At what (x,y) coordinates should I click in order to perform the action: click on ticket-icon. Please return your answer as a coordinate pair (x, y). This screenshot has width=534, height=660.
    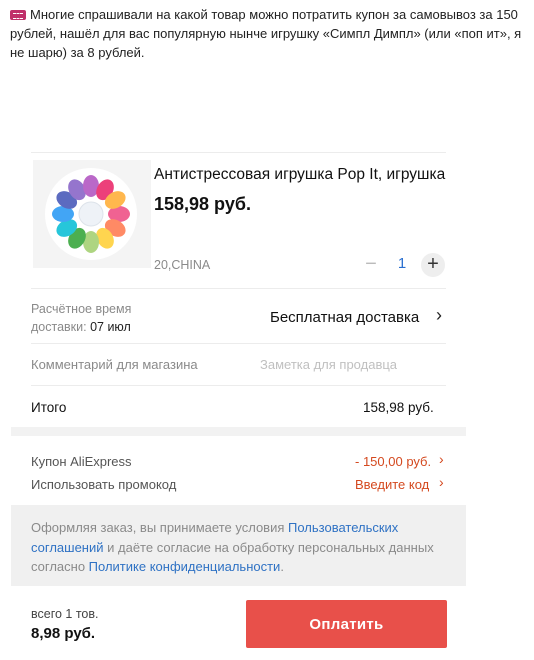
    Looking at the image, I should click on (18, 15).